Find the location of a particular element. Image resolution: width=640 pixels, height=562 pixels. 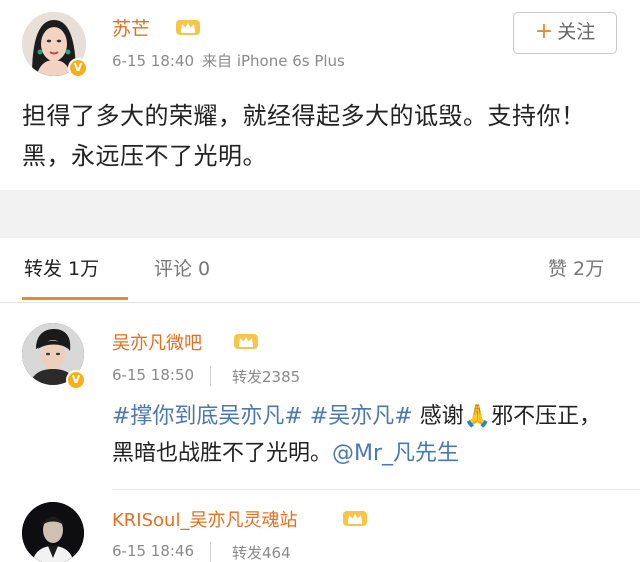

author-name: 苏芒 is located at coordinates (131, 27).